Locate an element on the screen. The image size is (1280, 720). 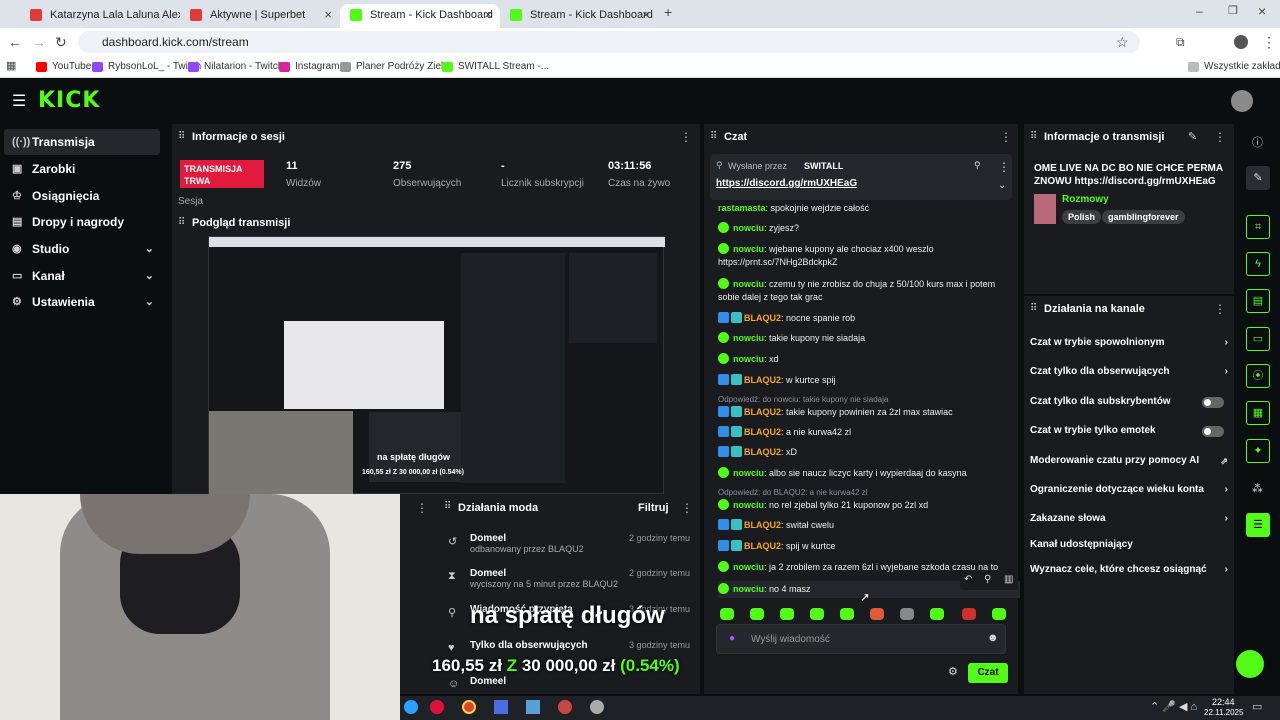
quick-action-button: ϟ is located at coordinates (1258, 264).